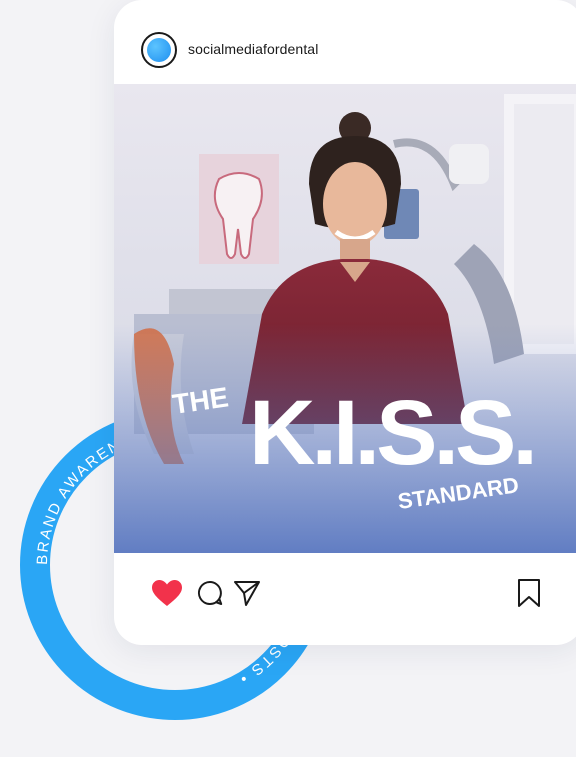  I want to click on comment-icon, so click(210, 592).